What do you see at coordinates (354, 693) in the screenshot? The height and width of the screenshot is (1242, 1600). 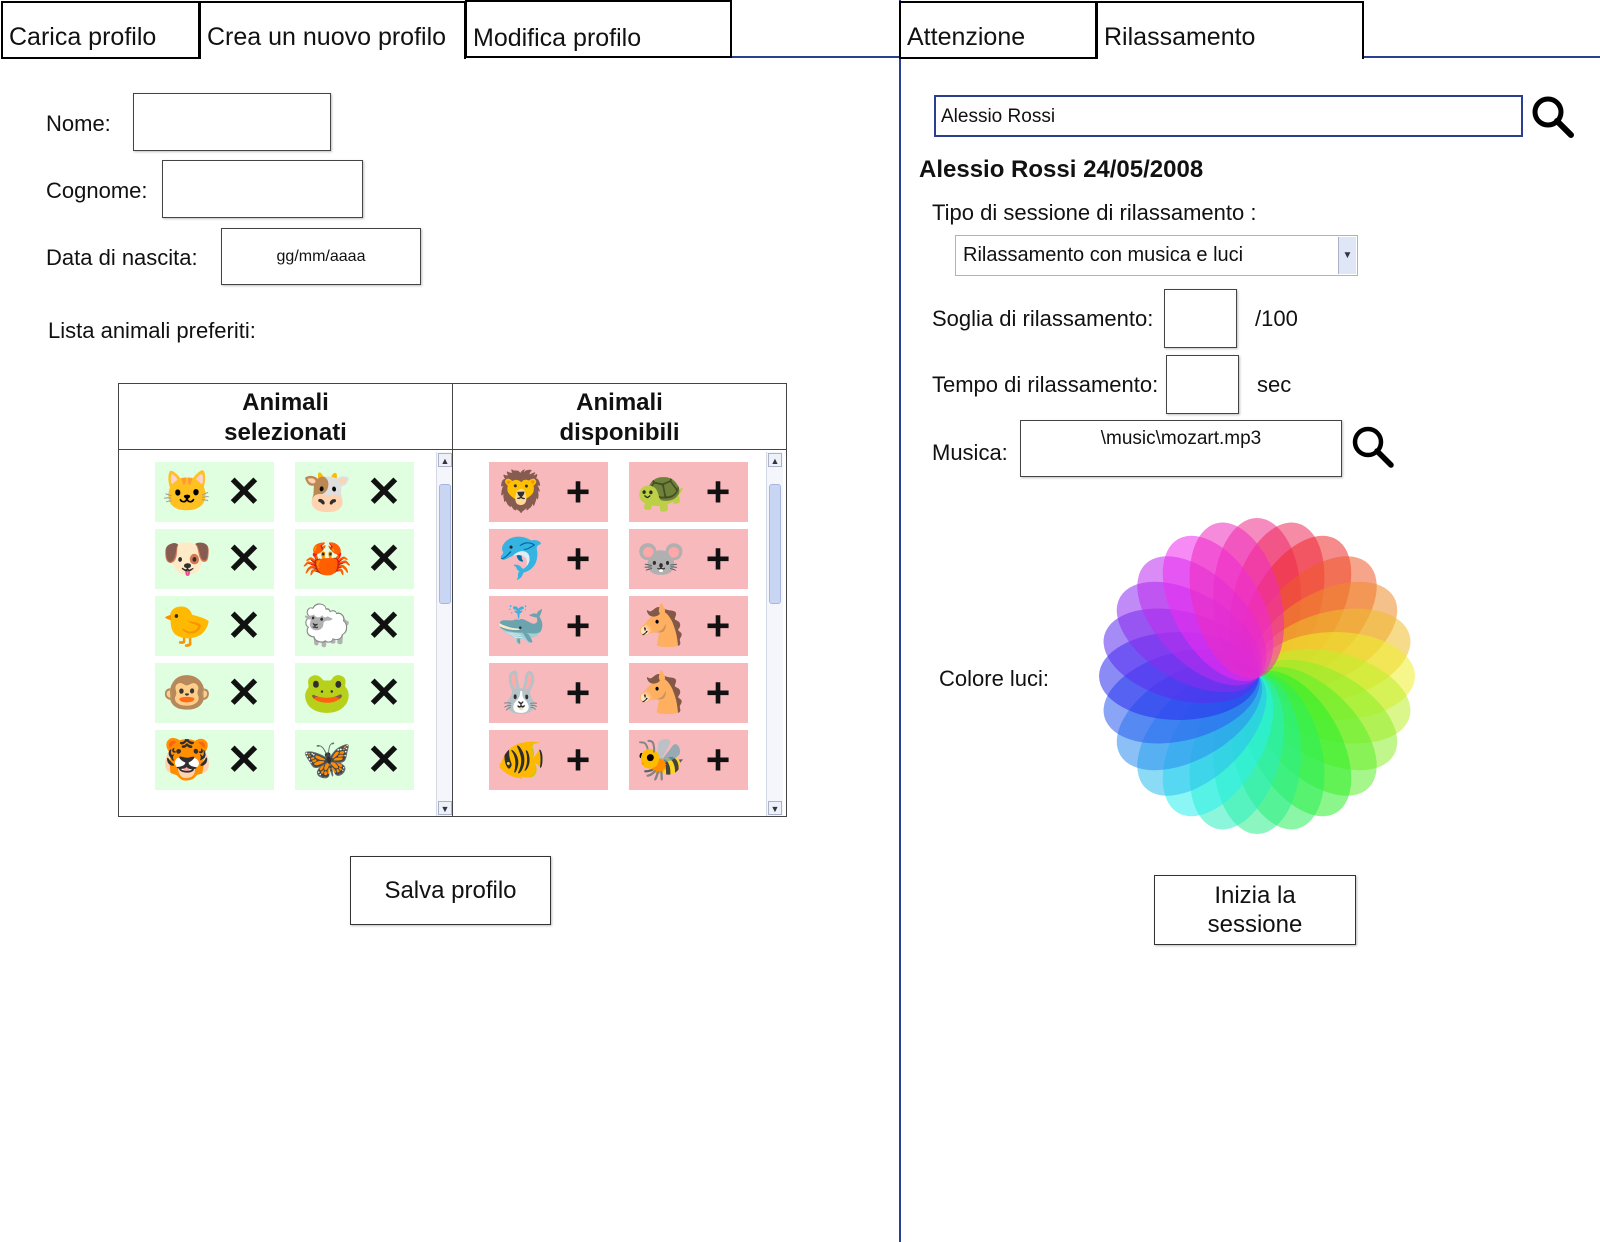 I see `selected-animal-item: 🐸 ✕` at bounding box center [354, 693].